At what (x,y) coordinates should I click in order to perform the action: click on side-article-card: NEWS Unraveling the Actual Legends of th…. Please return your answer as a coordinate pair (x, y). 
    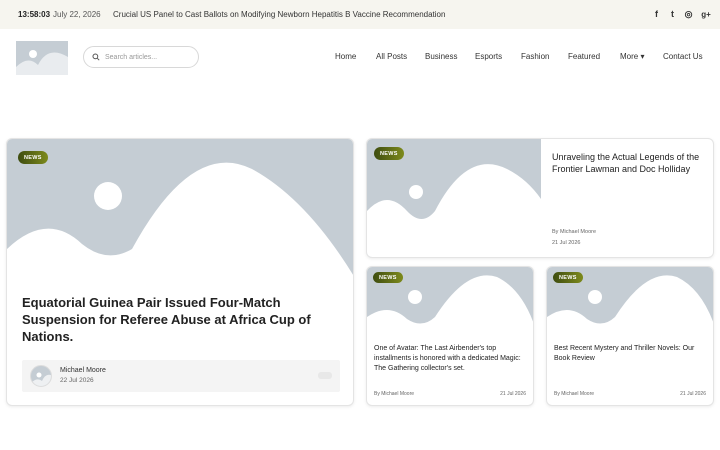
    Looking at the image, I should click on (540, 198).